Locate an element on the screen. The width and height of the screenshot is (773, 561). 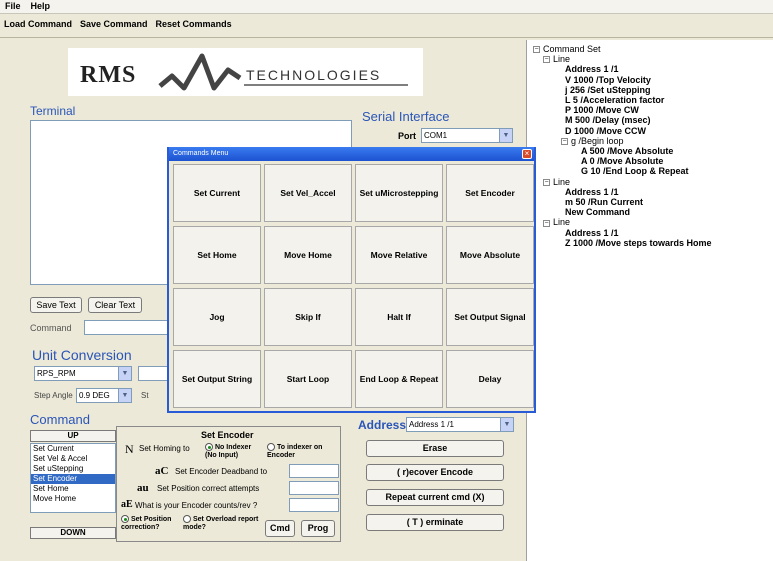
command-list-item: Set uStepping is located at coordinates (73, 469).